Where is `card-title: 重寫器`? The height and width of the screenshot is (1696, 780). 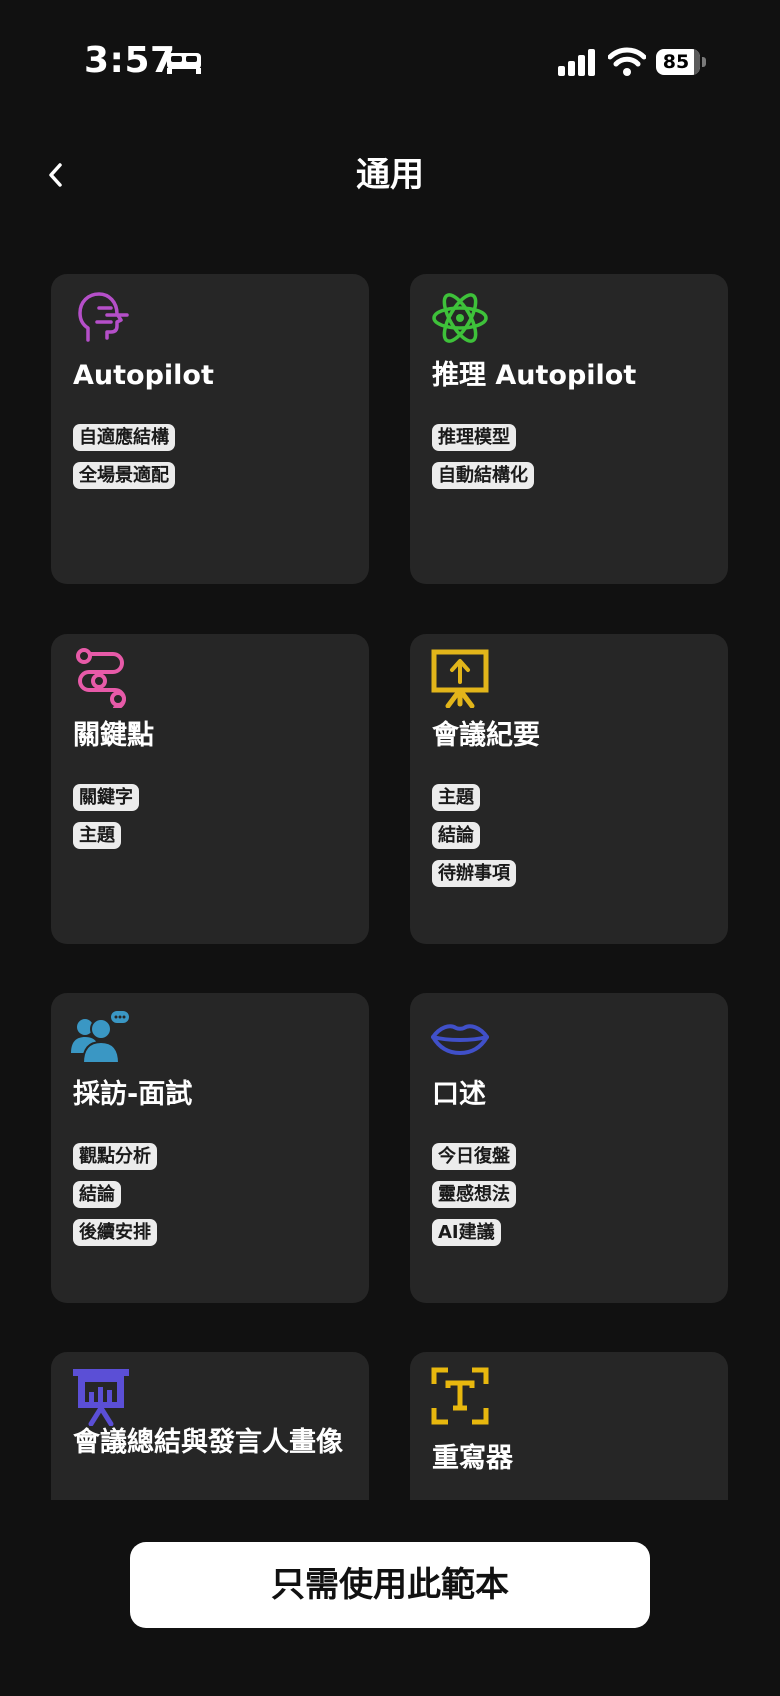 card-title: 重寫器 is located at coordinates (472, 1458).